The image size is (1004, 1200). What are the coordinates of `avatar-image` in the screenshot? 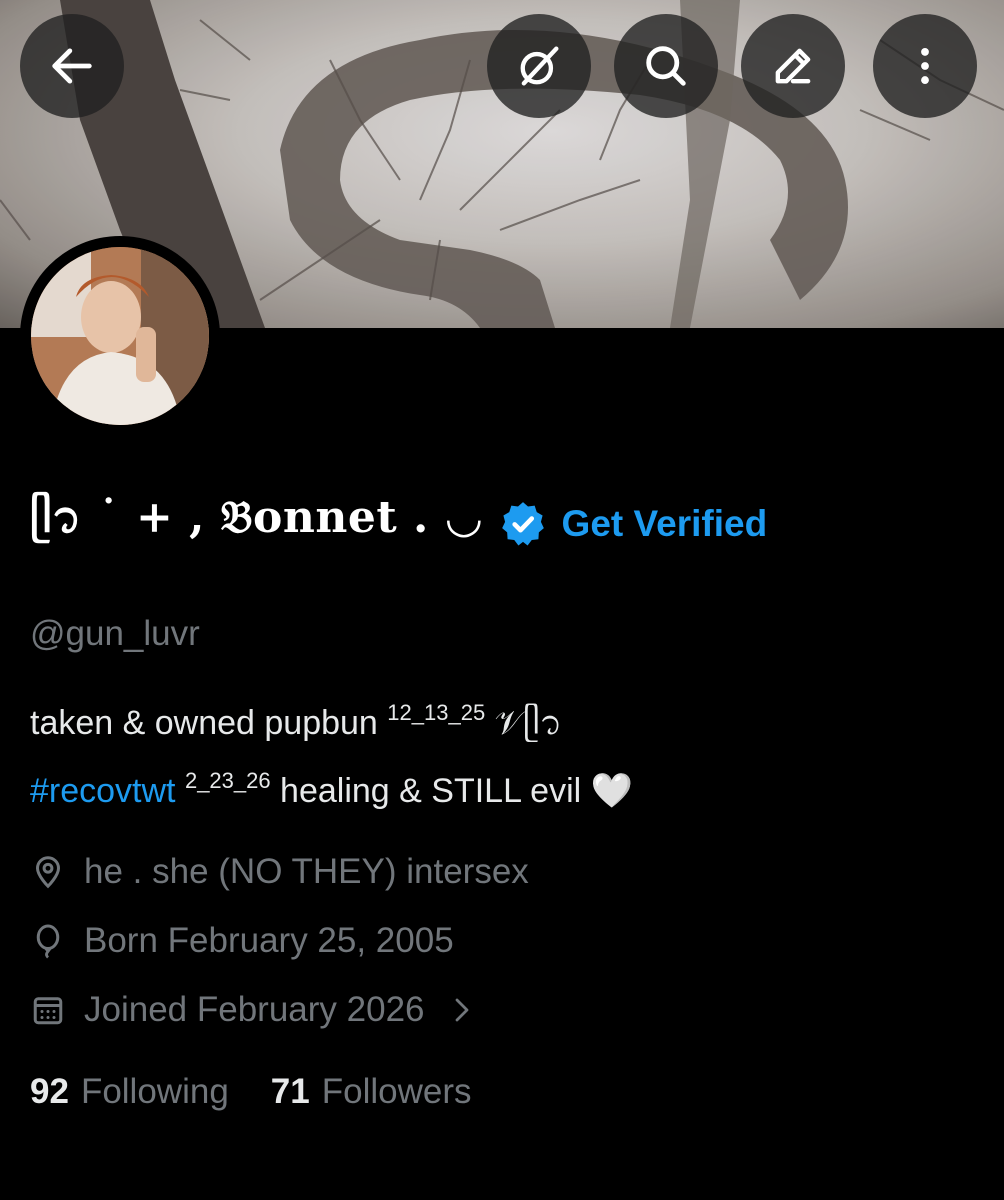 It's located at (120, 336).